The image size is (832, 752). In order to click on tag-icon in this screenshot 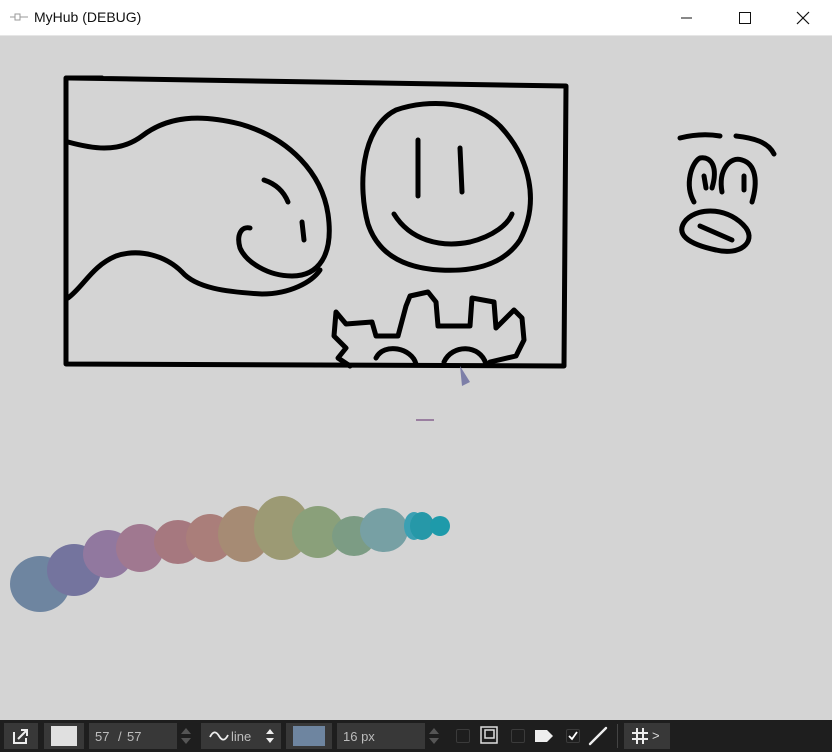, I will do `click(544, 736)`.